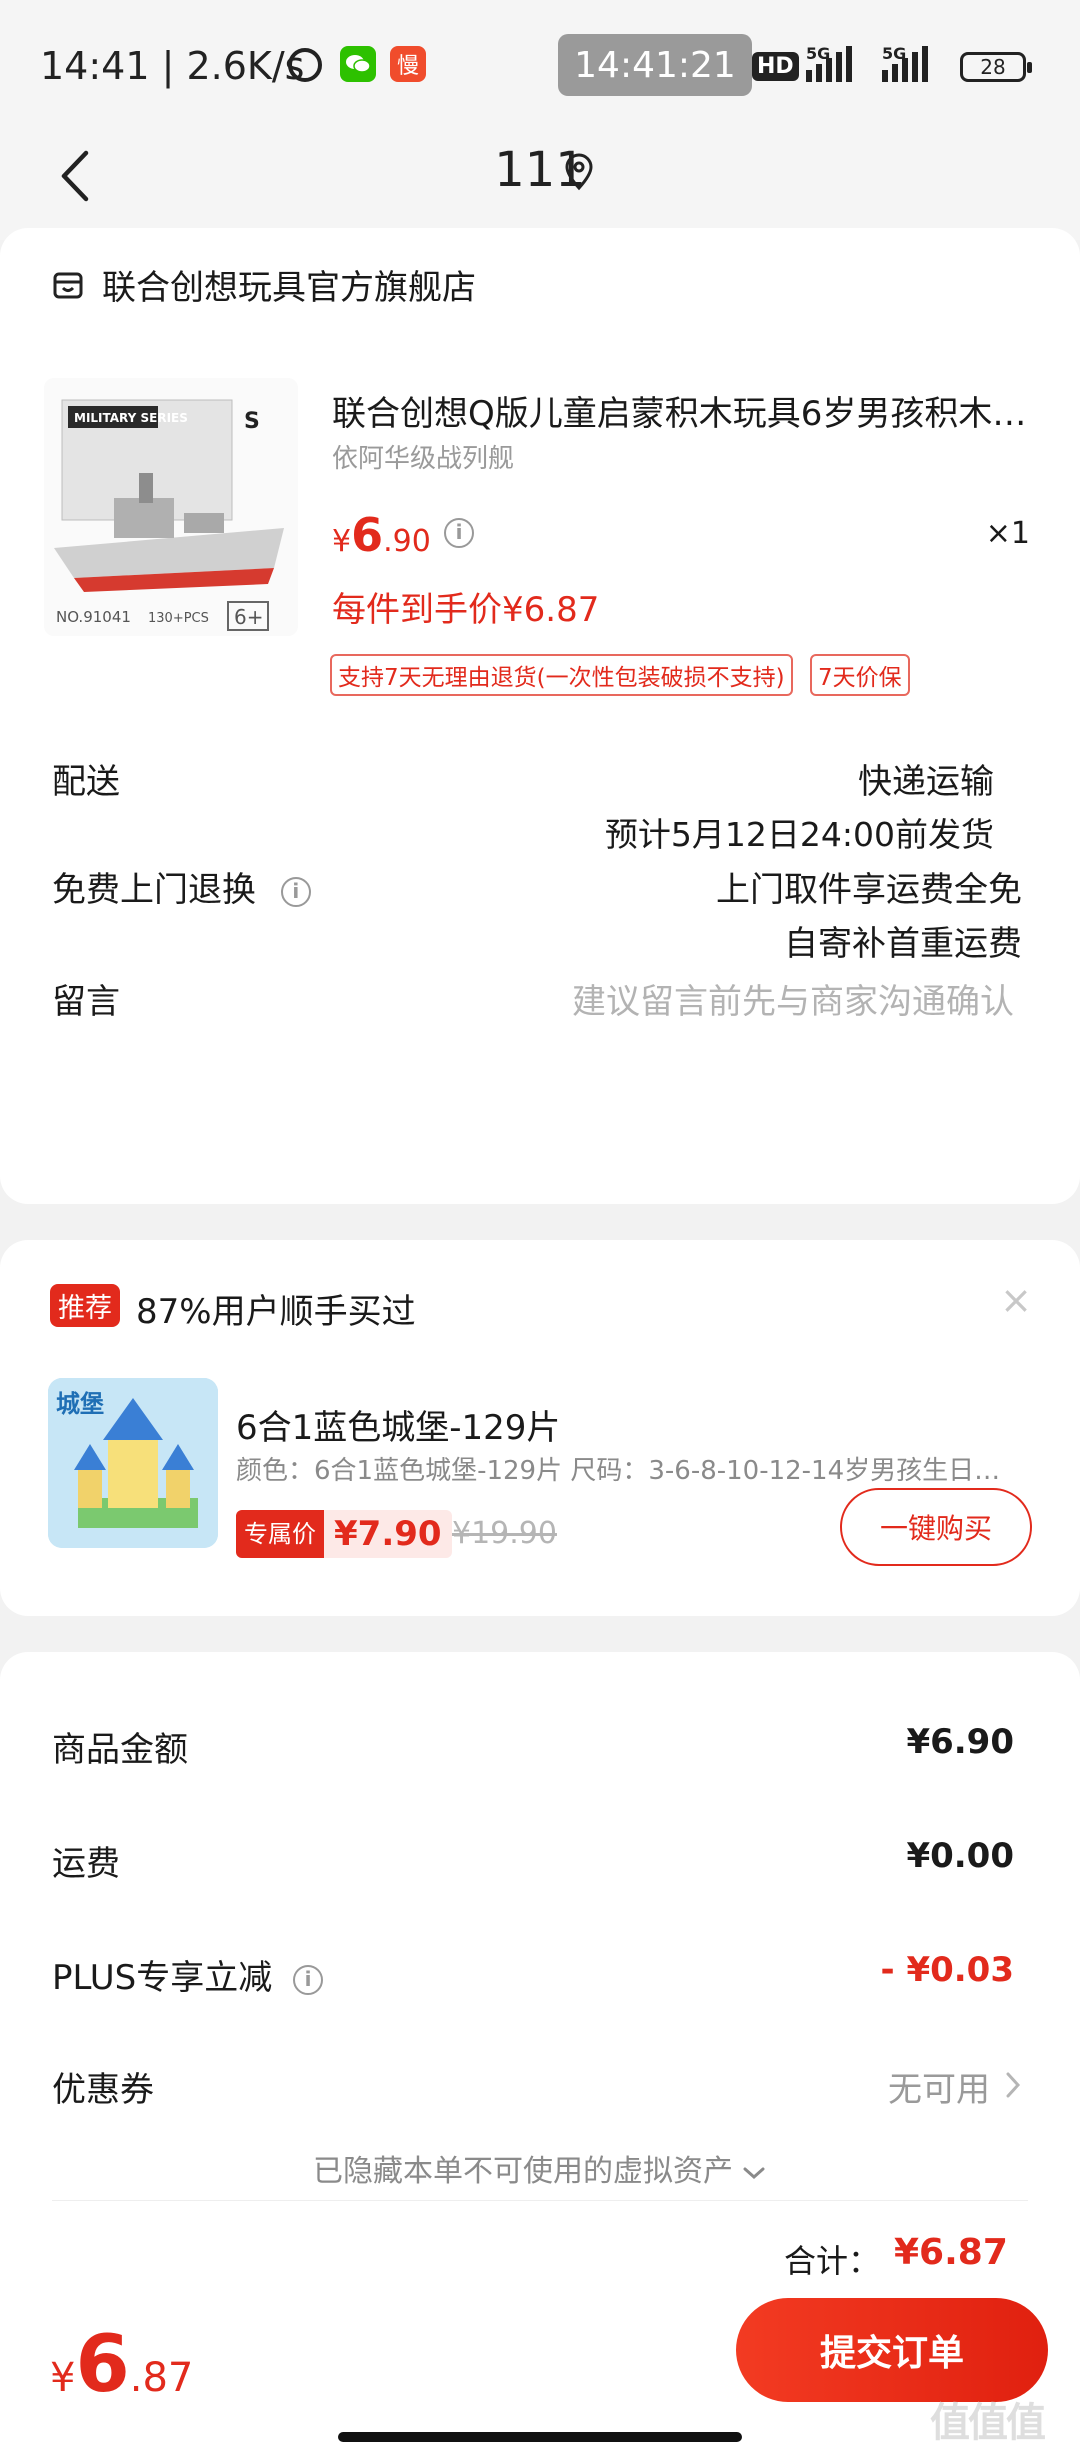  I want to click on product-image: MILITARY SERIES S NO.91041 130+PCS 6+, so click(171, 507).